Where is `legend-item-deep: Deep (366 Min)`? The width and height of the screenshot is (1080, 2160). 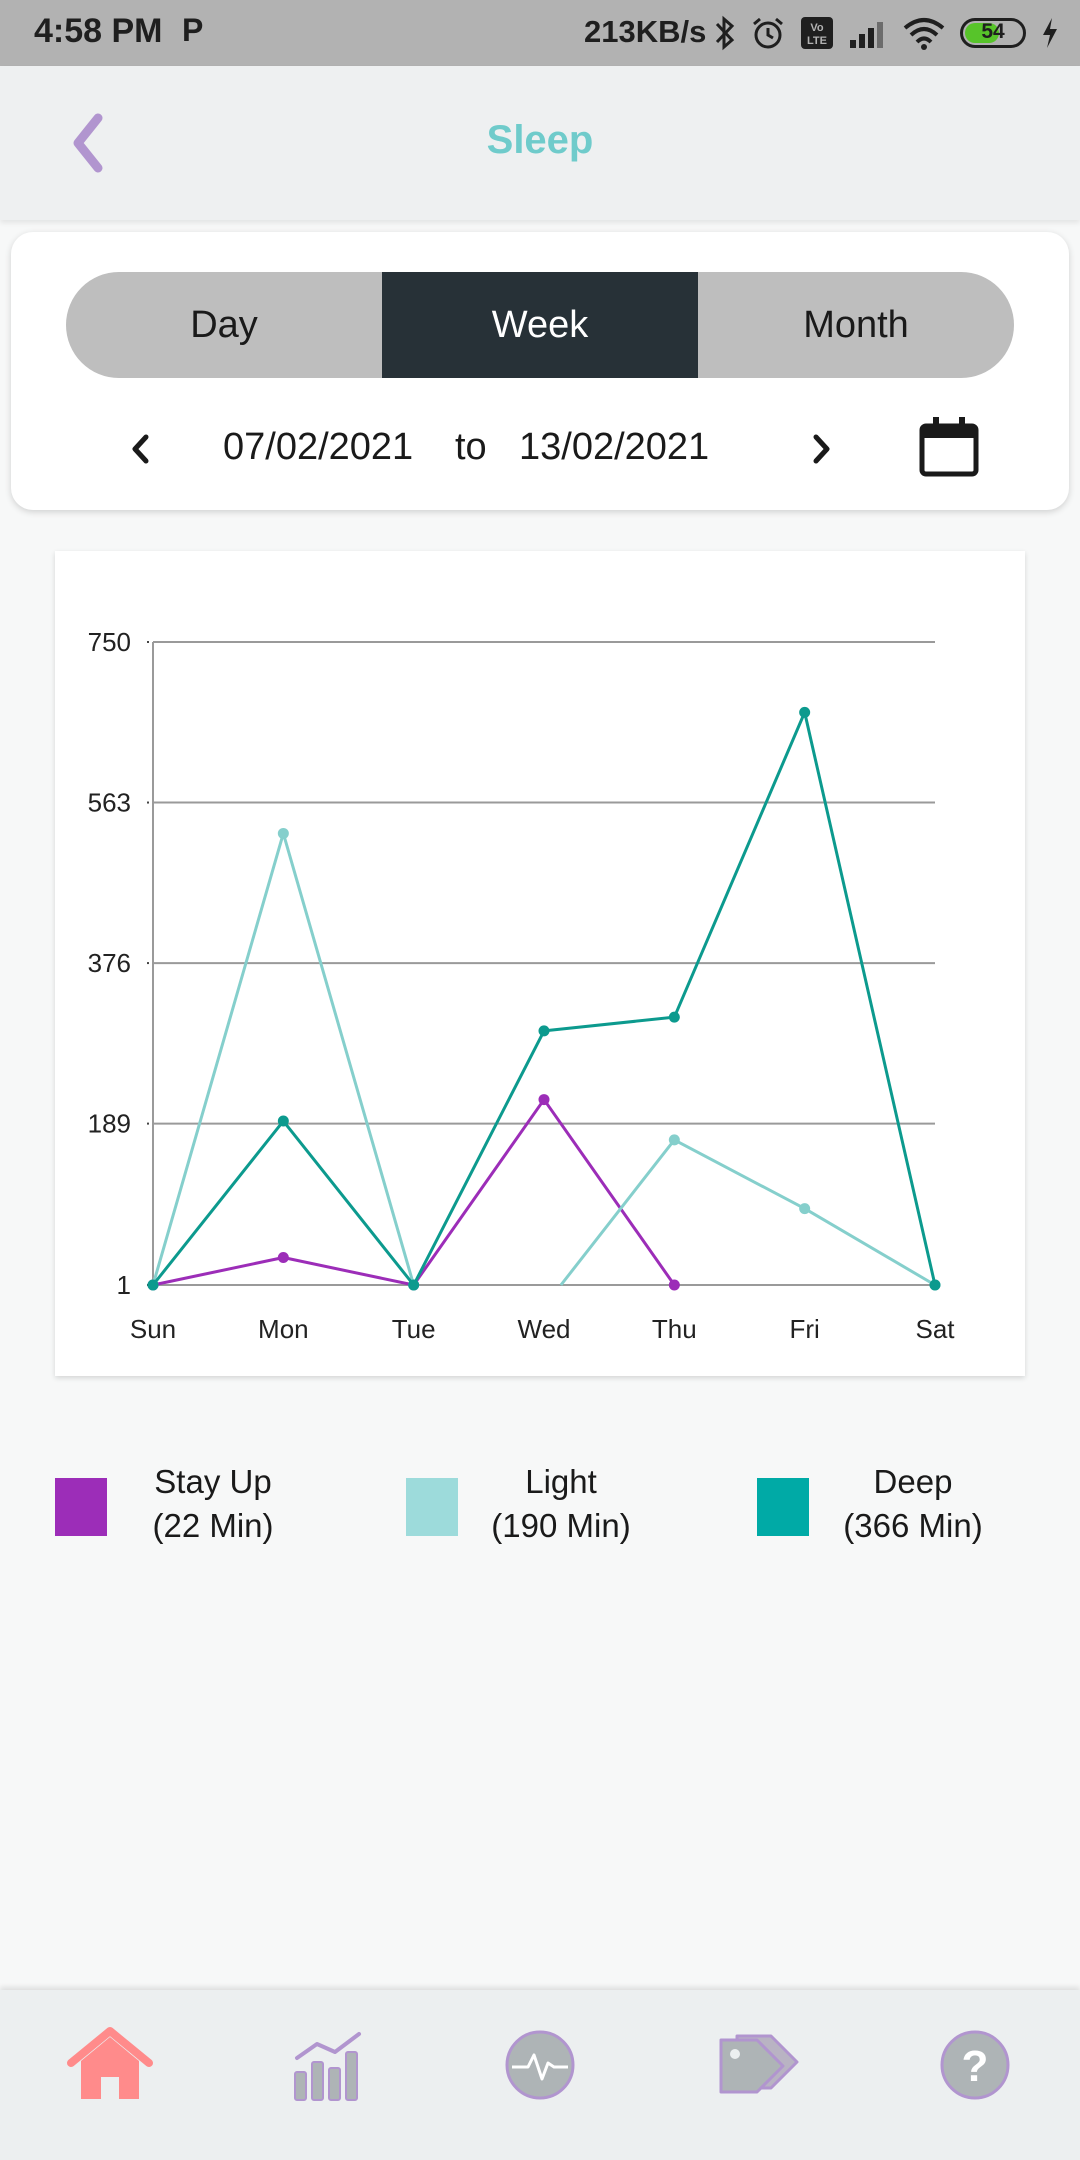
legend-item-deep: Deep (366 Min) is located at coordinates (892, 1515).